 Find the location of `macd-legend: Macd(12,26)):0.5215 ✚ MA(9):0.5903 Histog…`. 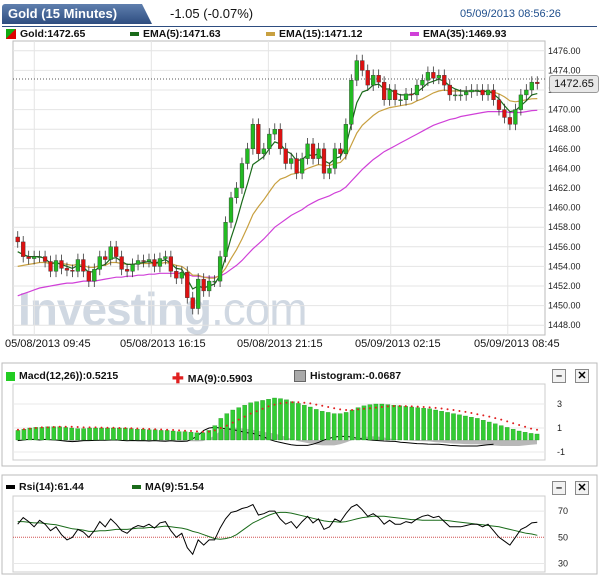

macd-legend: Macd(12,26)):0.5215 ✚ MA(9):0.5903 Histog… is located at coordinates (266, 378).